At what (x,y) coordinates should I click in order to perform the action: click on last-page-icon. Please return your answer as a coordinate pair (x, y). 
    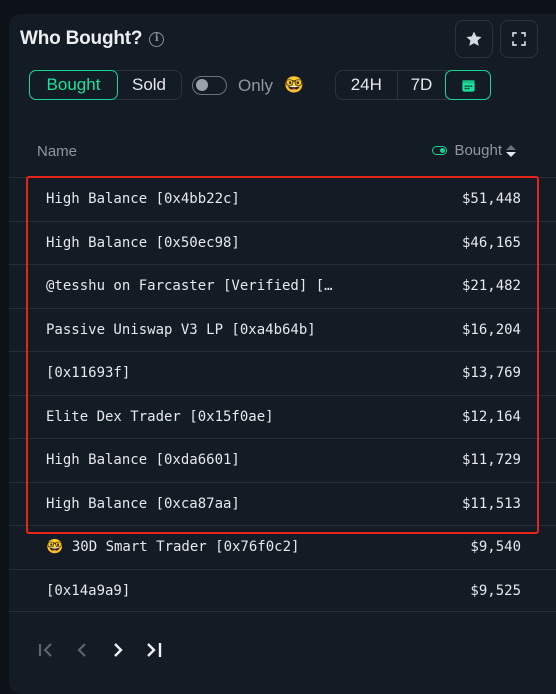
    Looking at the image, I should click on (154, 652).